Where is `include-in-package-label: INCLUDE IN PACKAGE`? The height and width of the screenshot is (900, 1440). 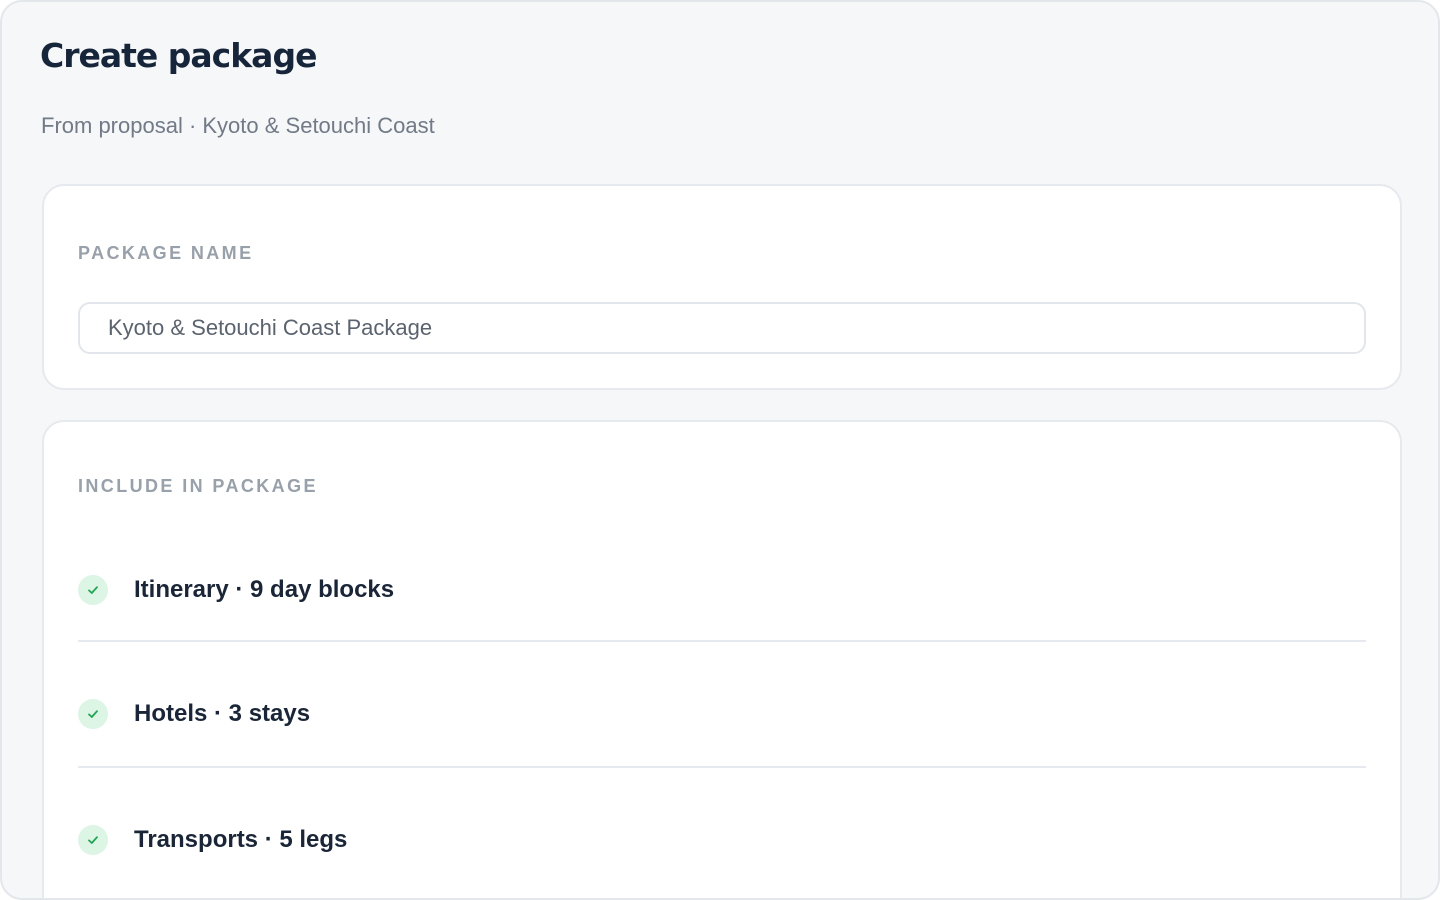
include-in-package-label: INCLUDE IN PACKAGE is located at coordinates (198, 486).